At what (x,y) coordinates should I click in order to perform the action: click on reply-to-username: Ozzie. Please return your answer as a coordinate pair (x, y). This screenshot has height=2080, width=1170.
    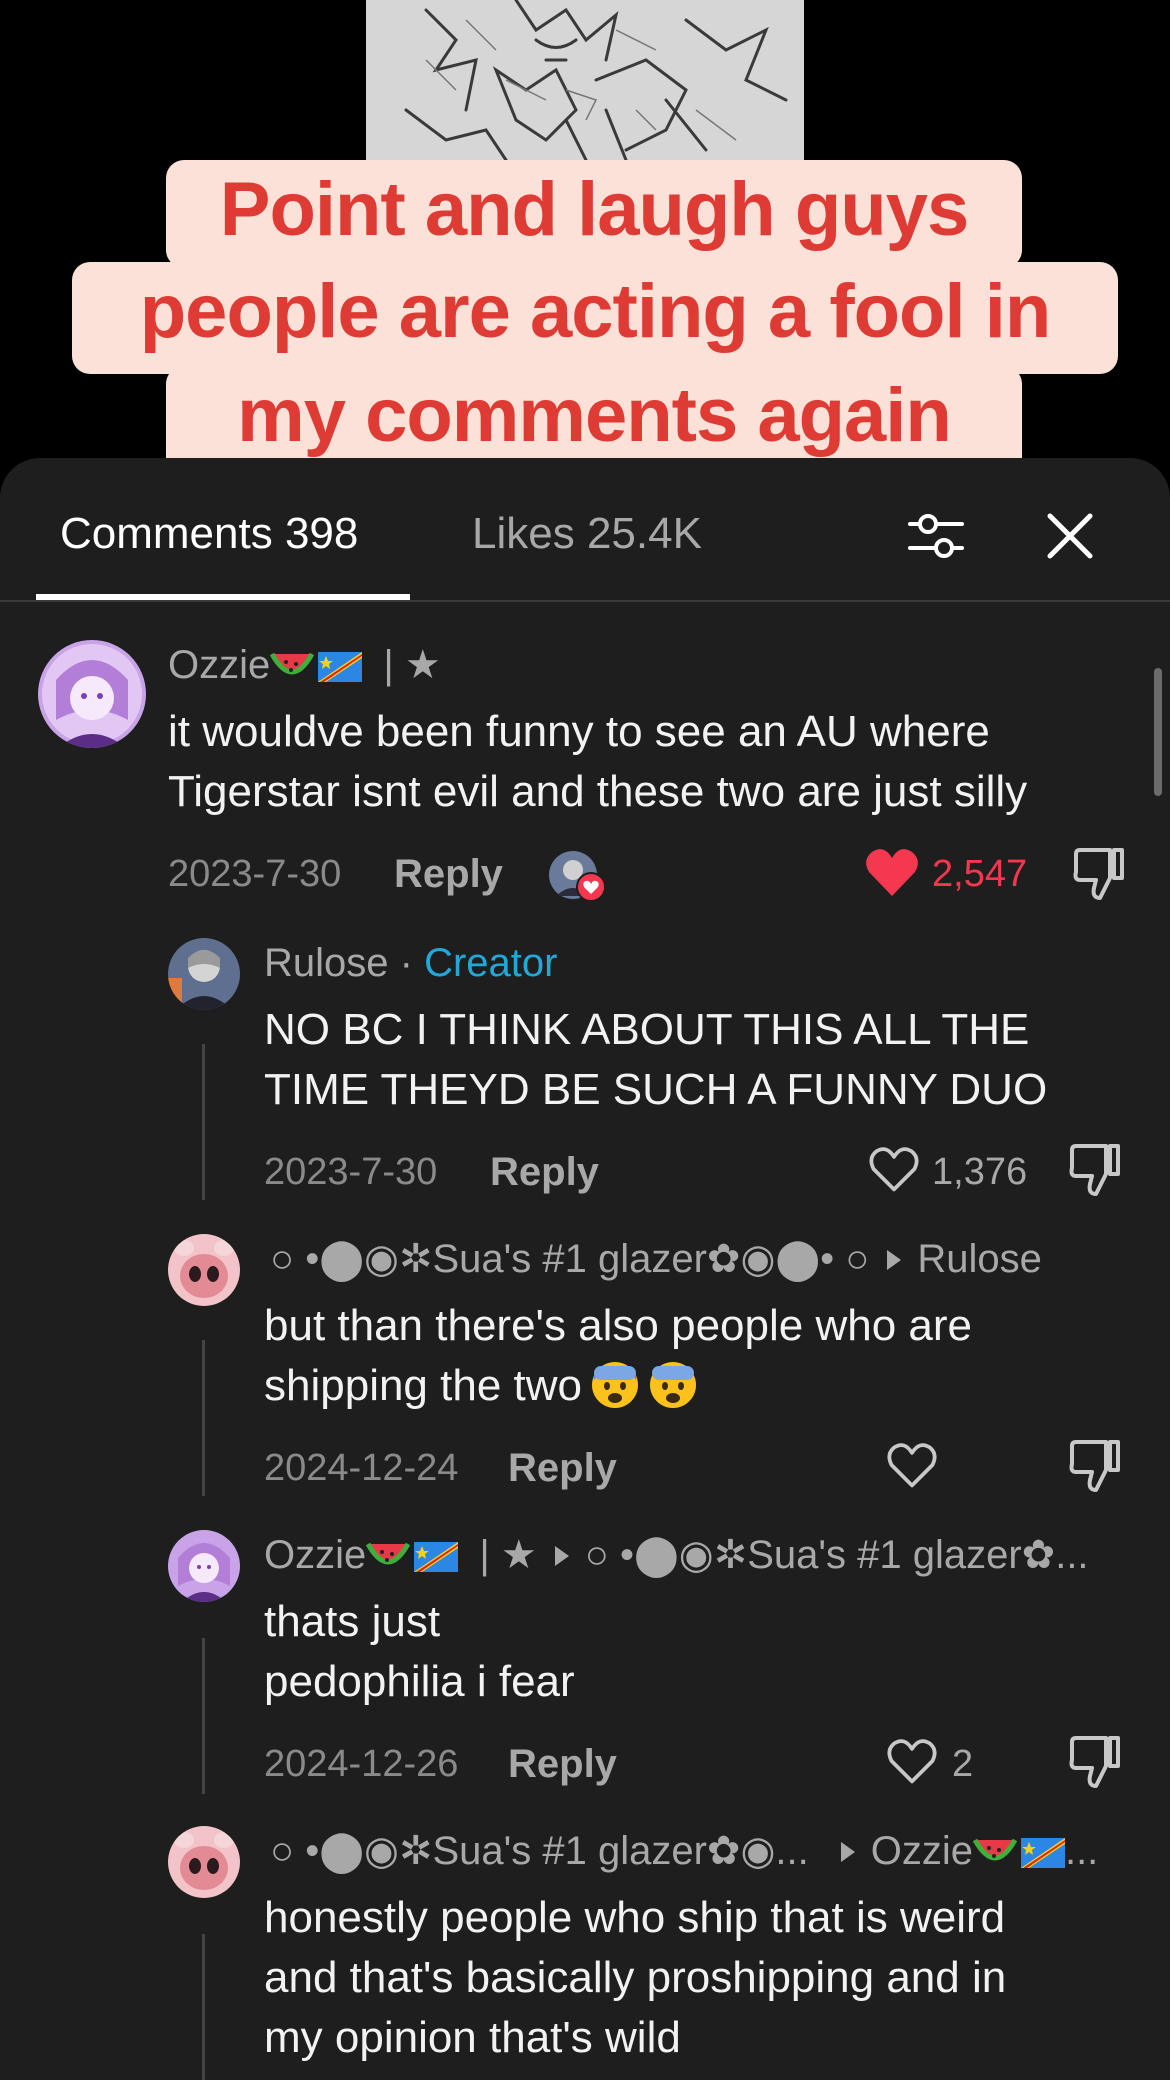
    Looking at the image, I should click on (922, 1851).